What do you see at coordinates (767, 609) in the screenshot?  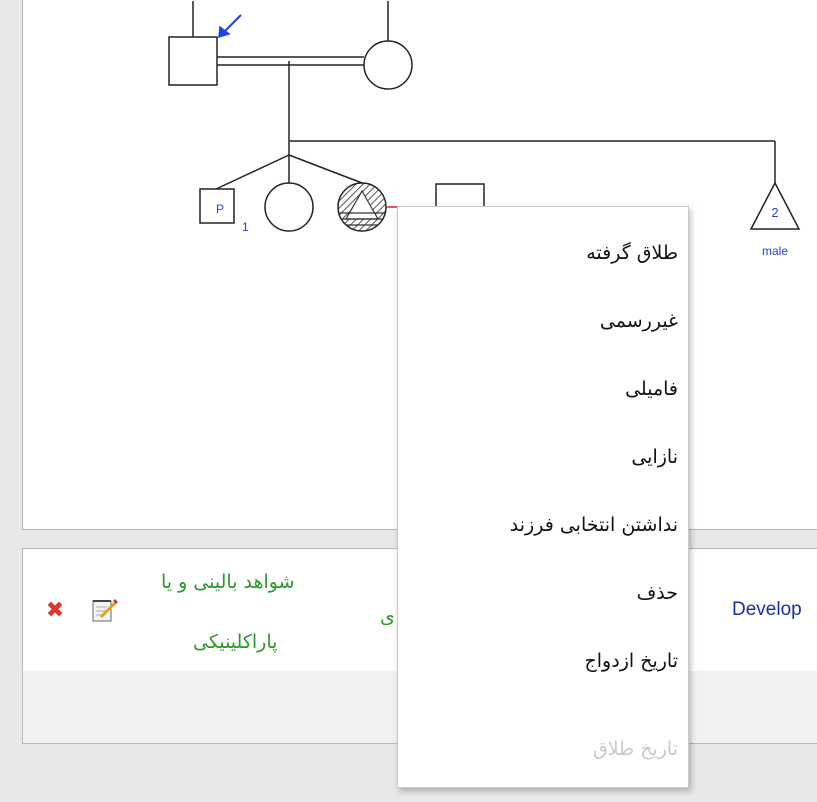 I see `develop-text: Develop` at bounding box center [767, 609].